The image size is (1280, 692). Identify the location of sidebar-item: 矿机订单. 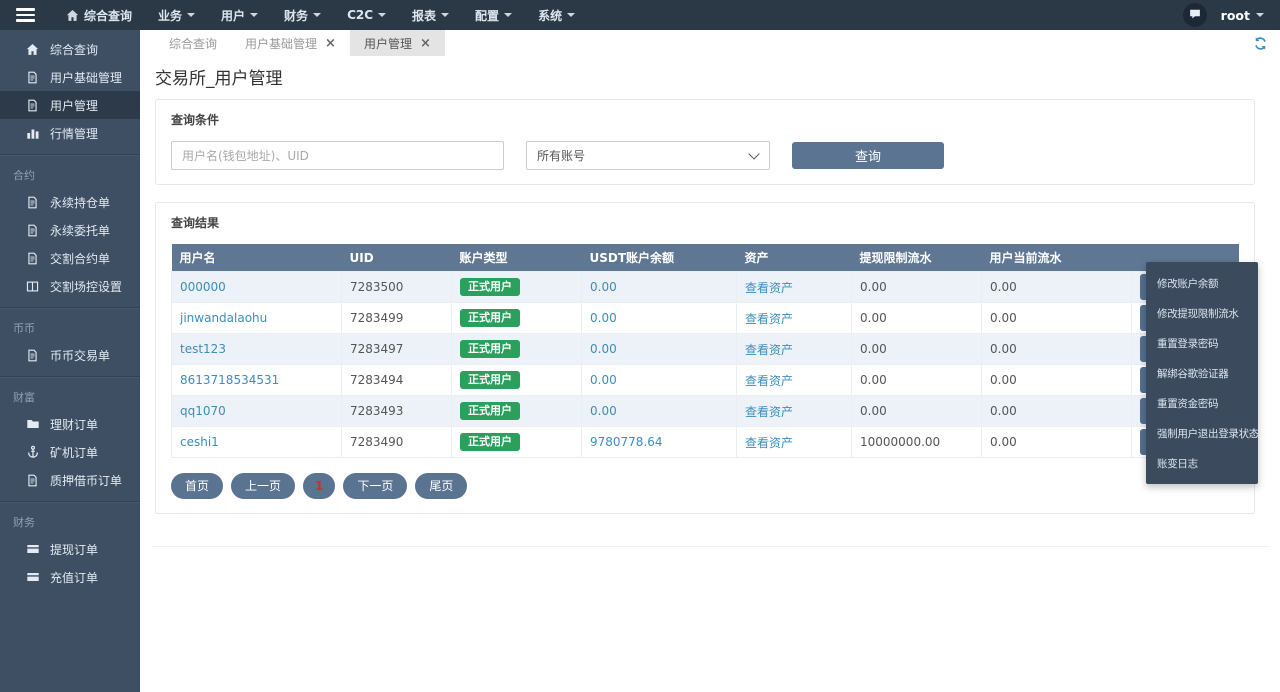
(70, 452).